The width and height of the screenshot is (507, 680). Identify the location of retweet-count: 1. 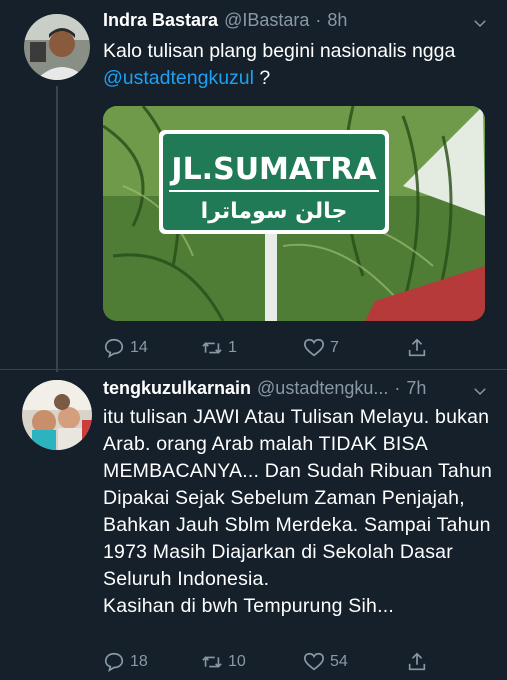
(232, 347).